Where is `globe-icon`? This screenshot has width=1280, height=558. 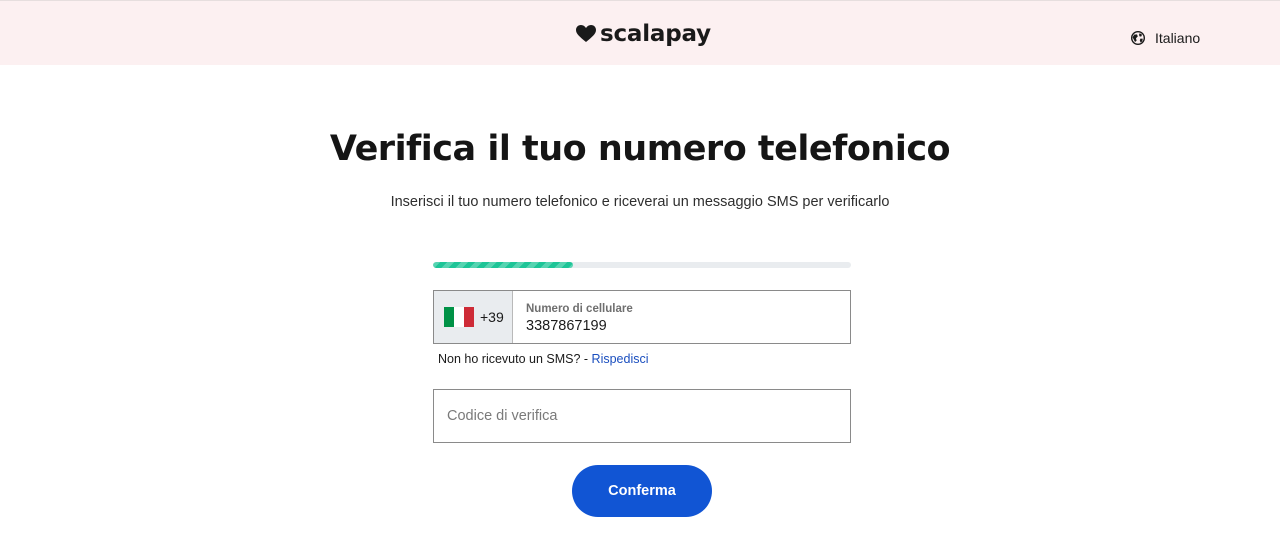
globe-icon is located at coordinates (1138, 38).